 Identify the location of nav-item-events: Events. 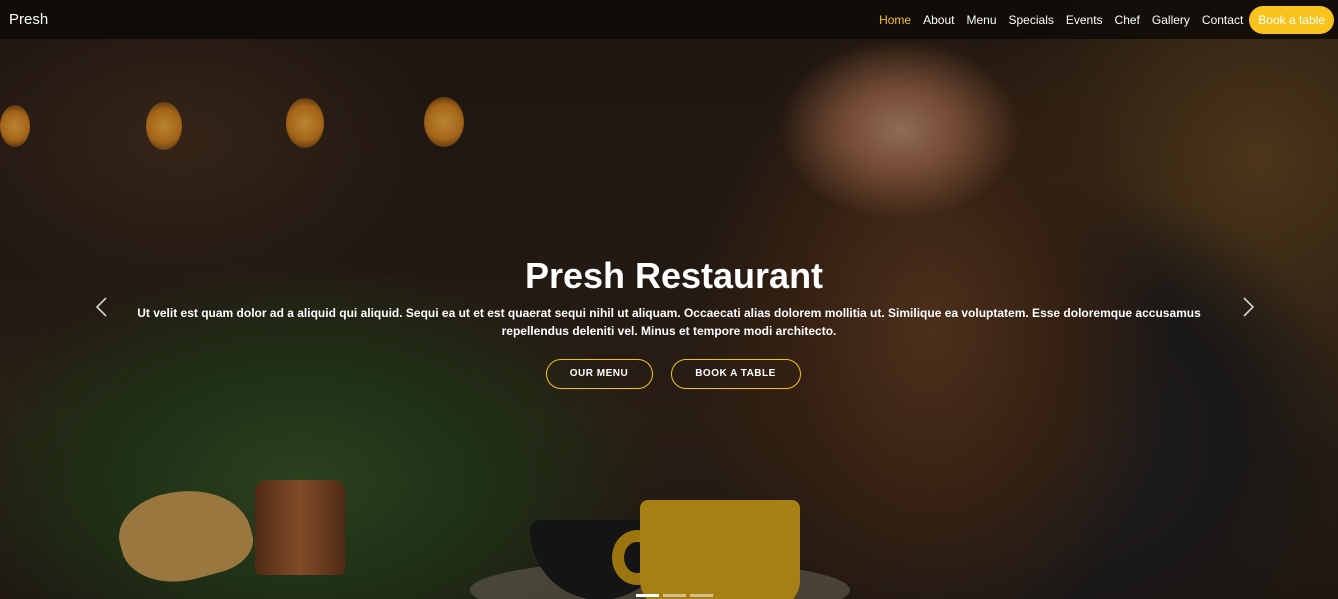
(1084, 20).